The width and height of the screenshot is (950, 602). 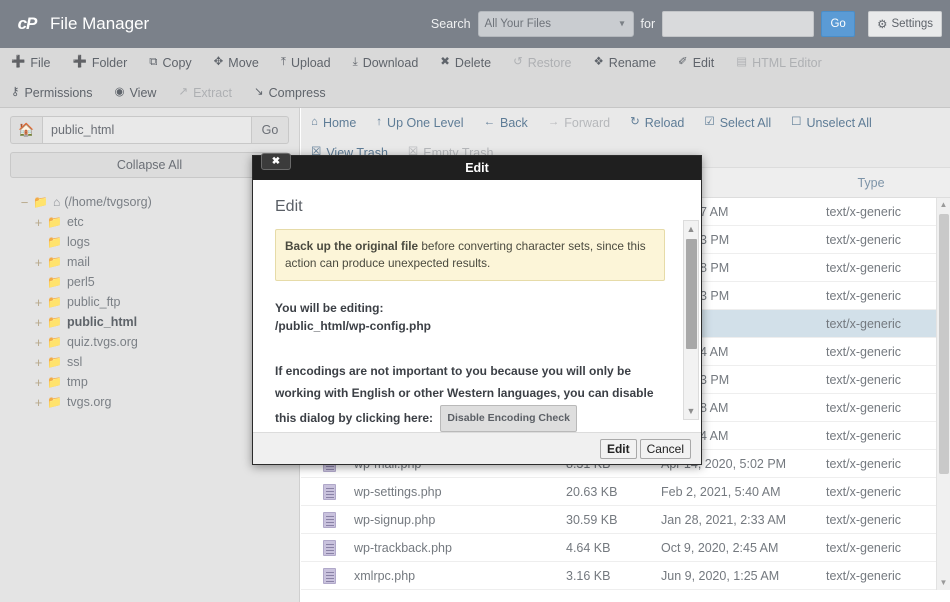 What do you see at coordinates (99, 63) in the screenshot?
I see `tb-item-folder: ➕ Folder` at bounding box center [99, 63].